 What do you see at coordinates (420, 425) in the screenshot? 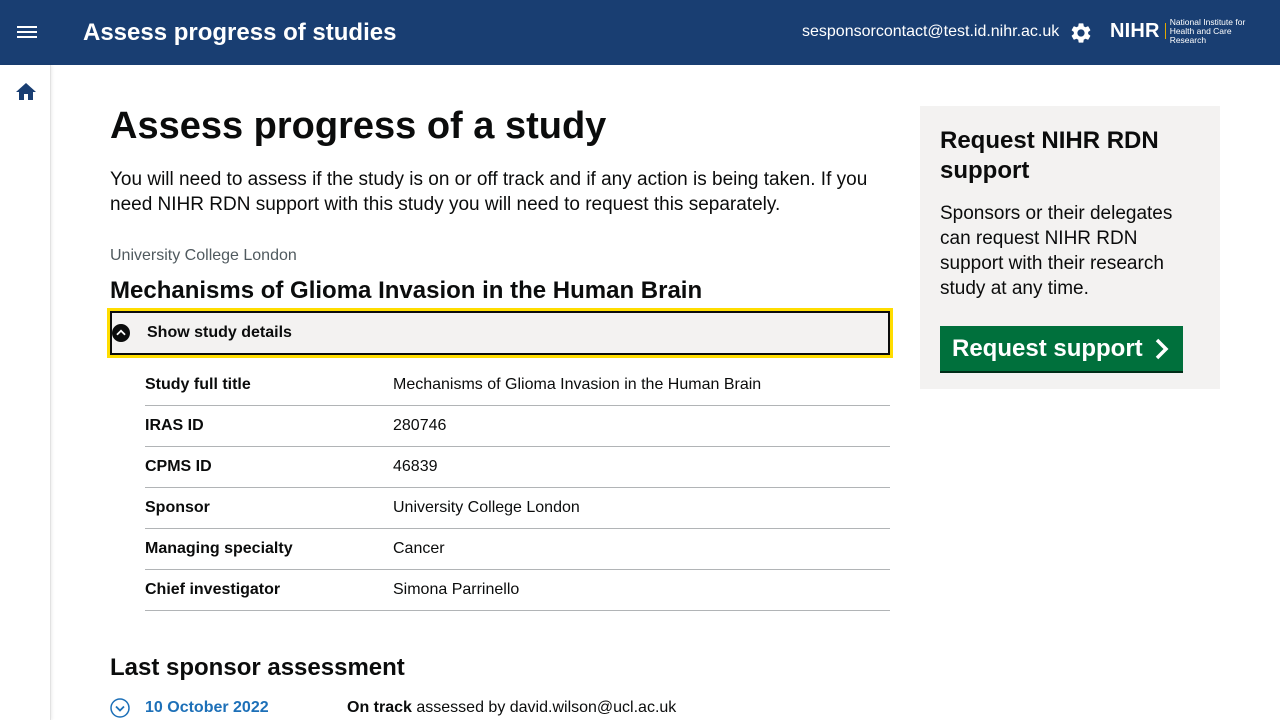
I see `details-value: 280746` at bounding box center [420, 425].